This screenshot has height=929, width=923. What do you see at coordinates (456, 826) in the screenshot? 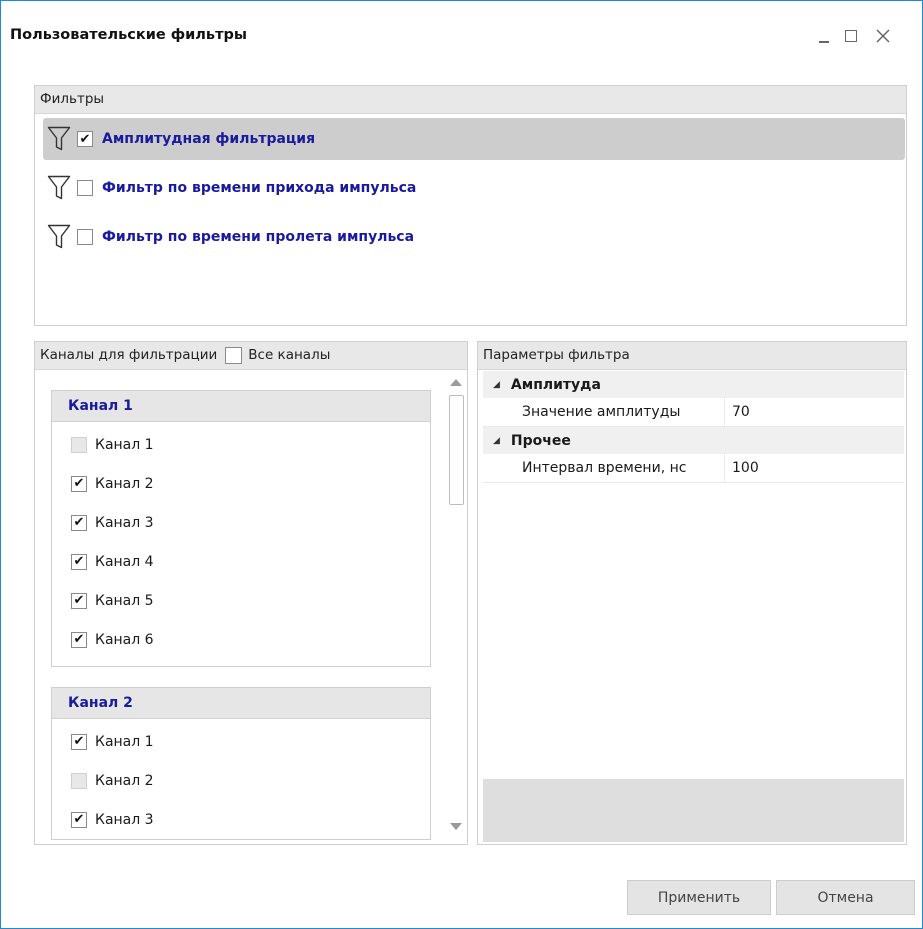
I see `scroll-down-arrow-icon` at bounding box center [456, 826].